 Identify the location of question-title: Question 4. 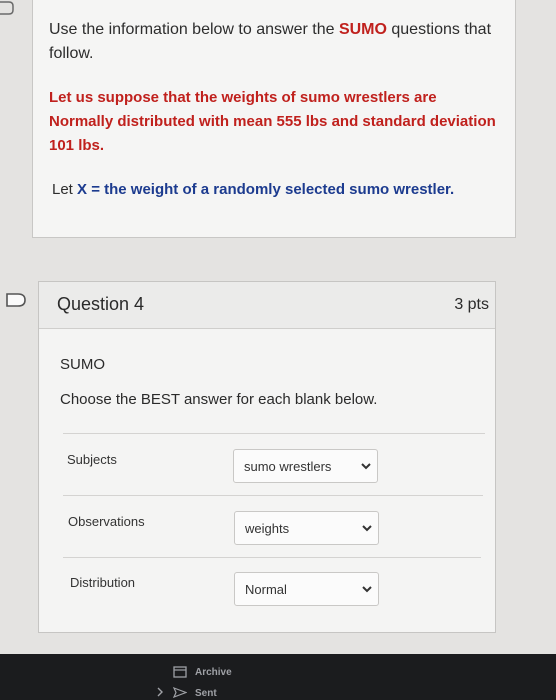
(101, 304).